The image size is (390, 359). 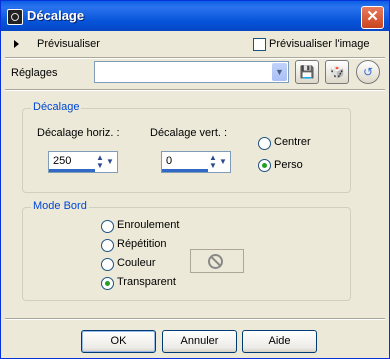 What do you see at coordinates (107, 264) in the screenshot?
I see `radio-color` at bounding box center [107, 264].